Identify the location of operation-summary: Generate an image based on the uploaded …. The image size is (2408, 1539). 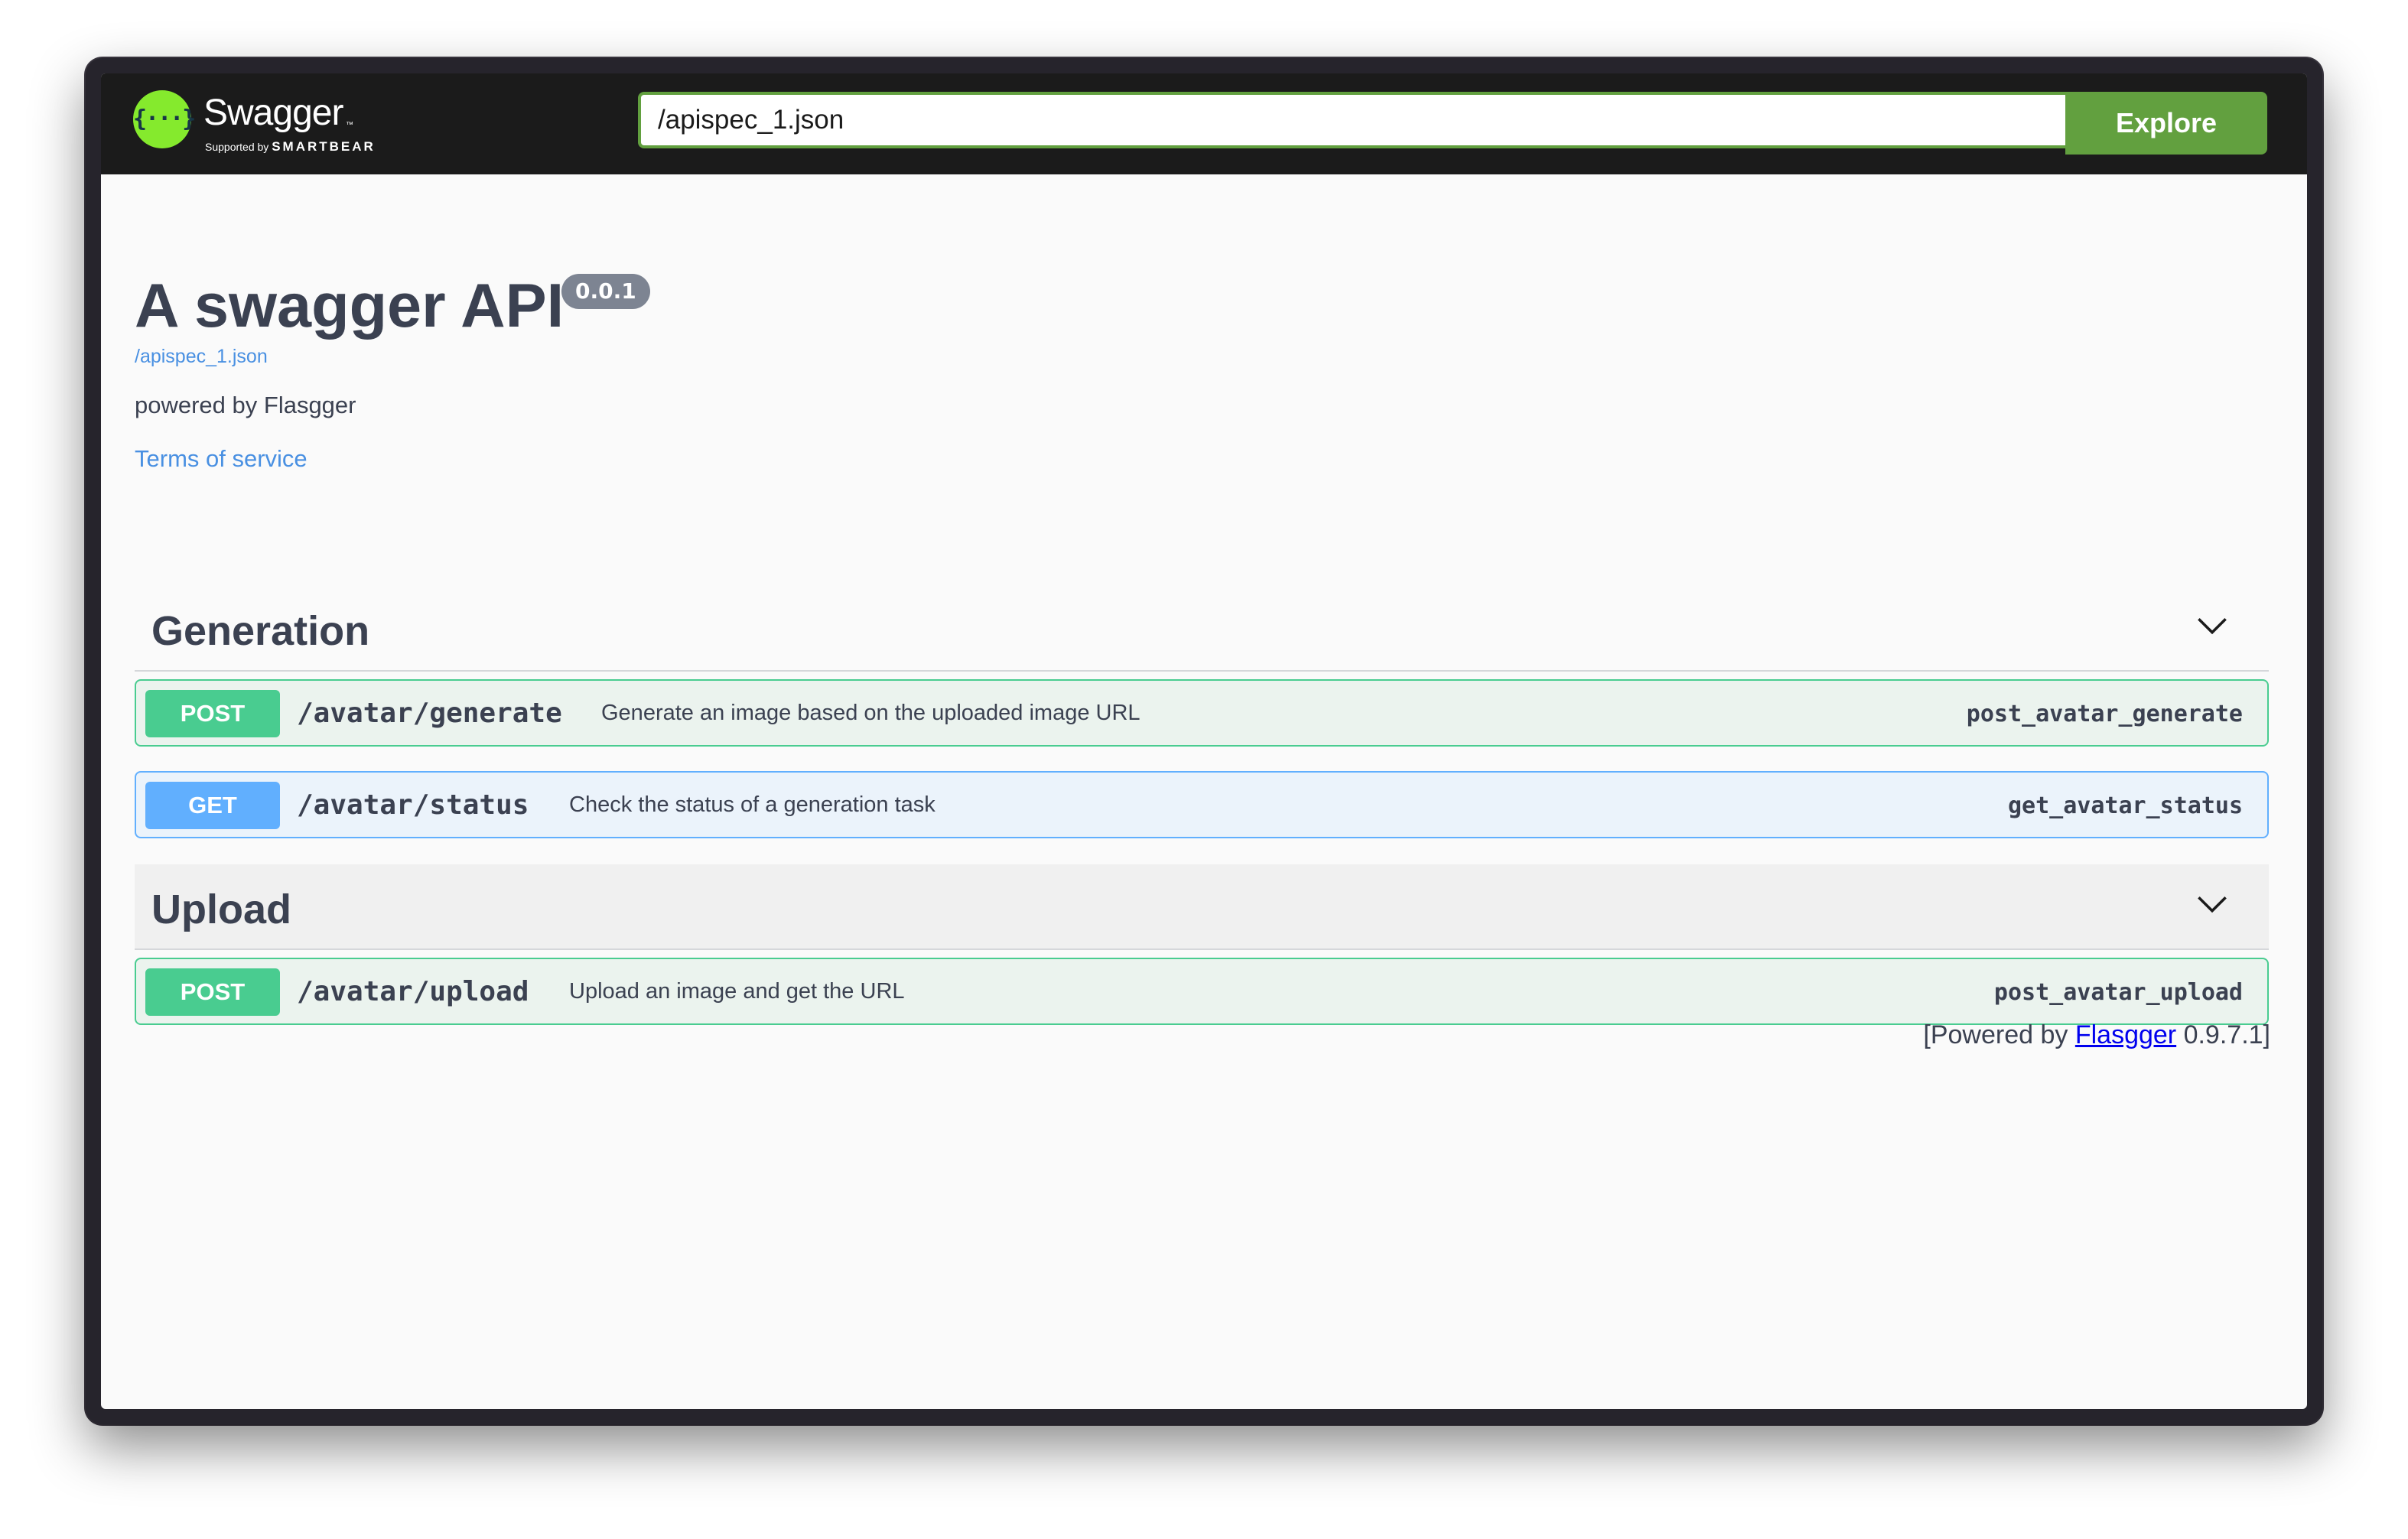
(871, 713).